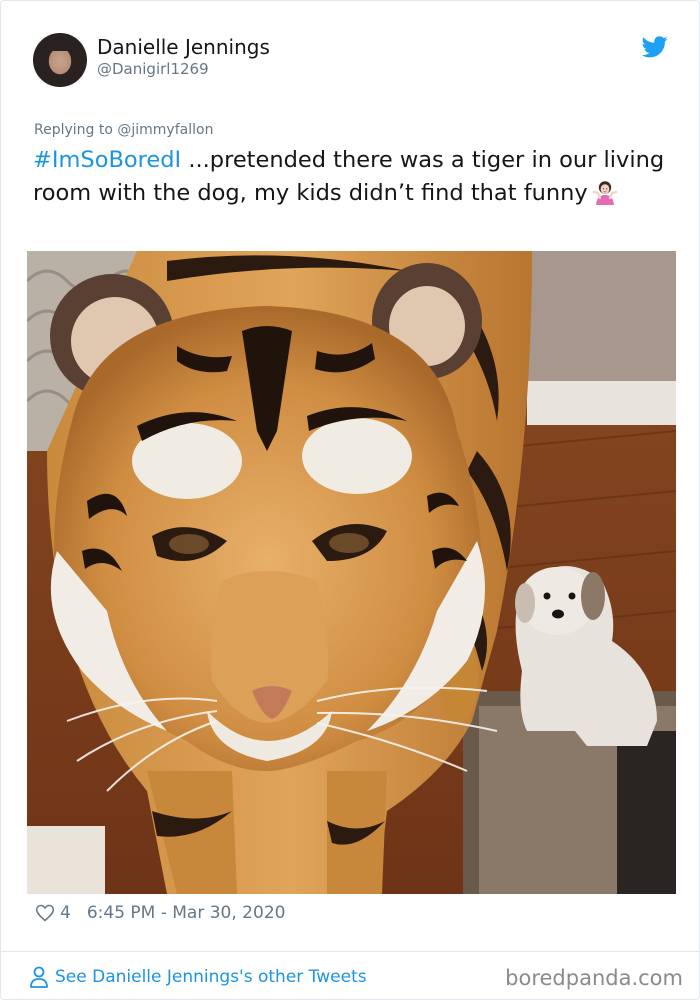 This screenshot has width=700, height=1000. I want to click on other-tweets-label: See Danielle Jennings's other Tweets, so click(211, 977).